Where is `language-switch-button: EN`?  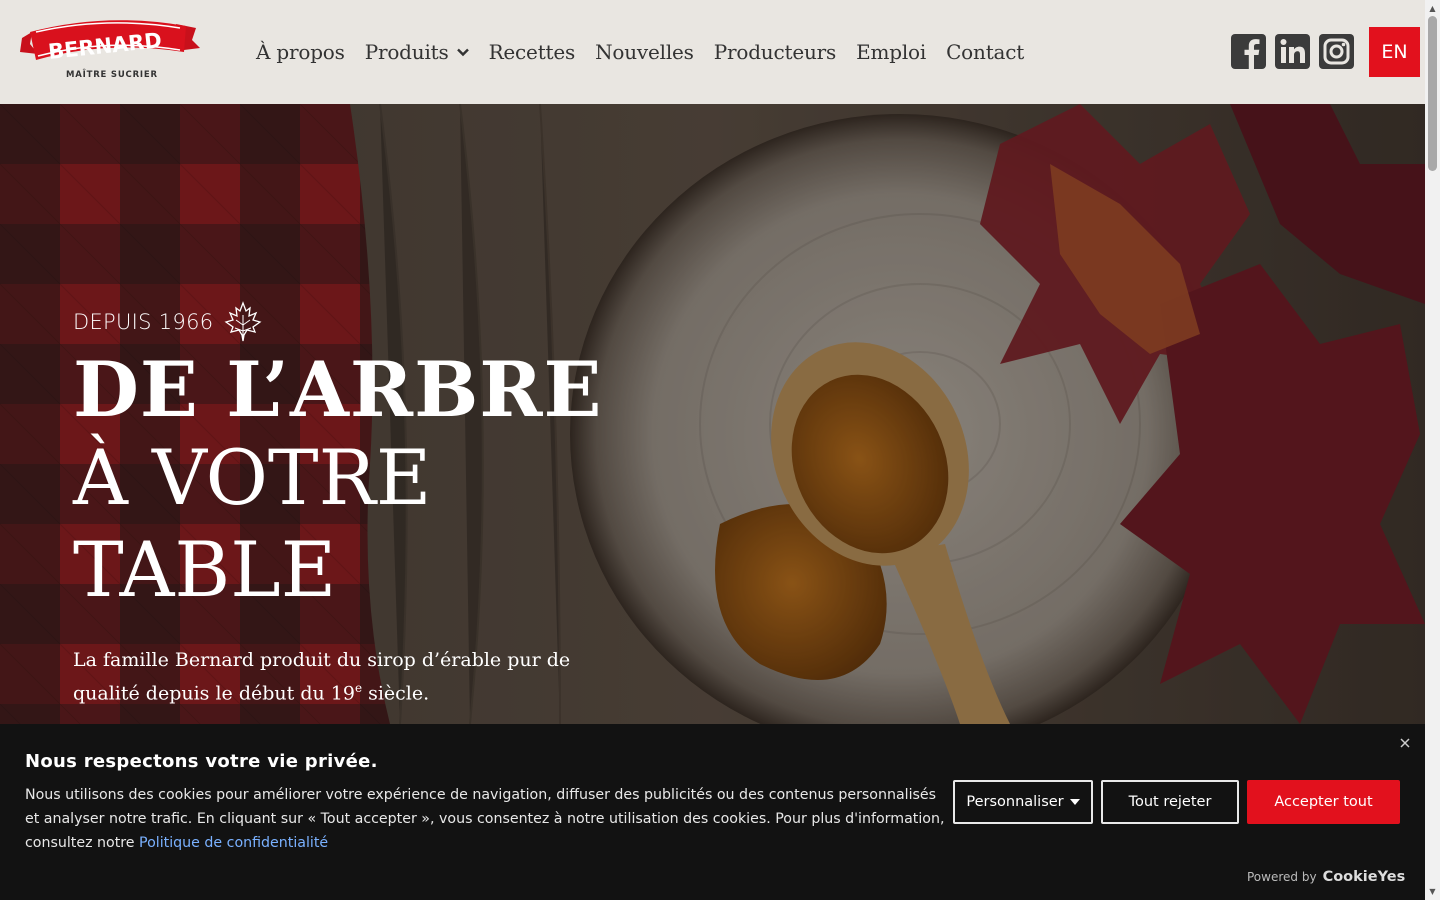
language-switch-button: EN is located at coordinates (1394, 52).